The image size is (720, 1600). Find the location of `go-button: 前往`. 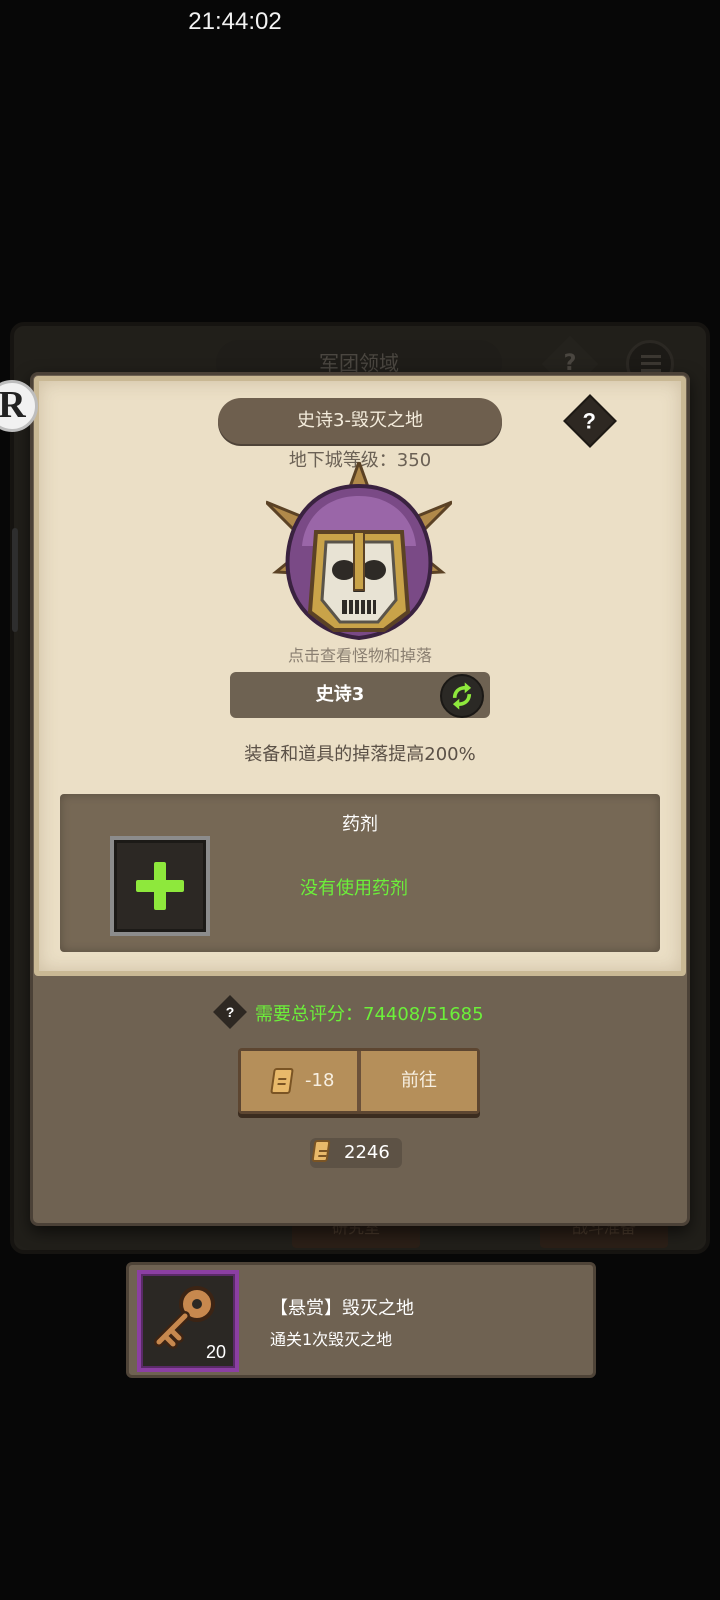

go-button: 前往 is located at coordinates (419, 1081).